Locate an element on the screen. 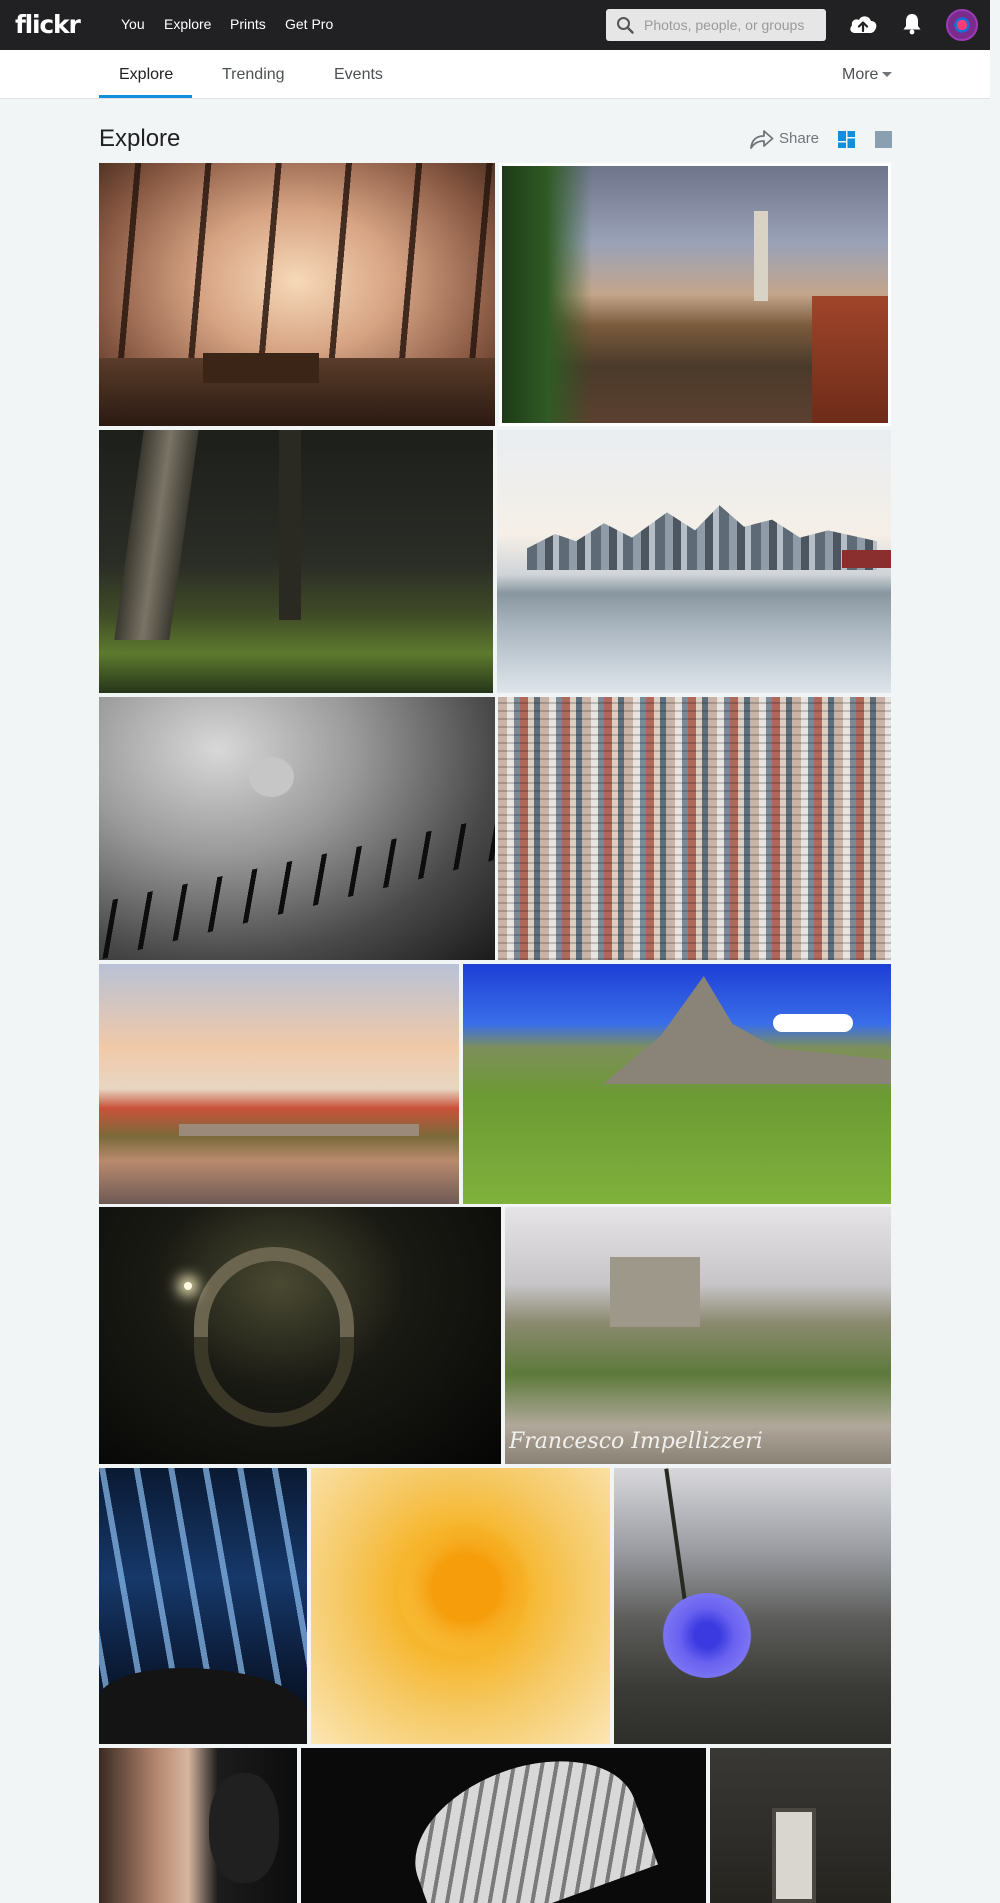 The image size is (1000, 1903). chevron-down-icon is located at coordinates (887, 74).